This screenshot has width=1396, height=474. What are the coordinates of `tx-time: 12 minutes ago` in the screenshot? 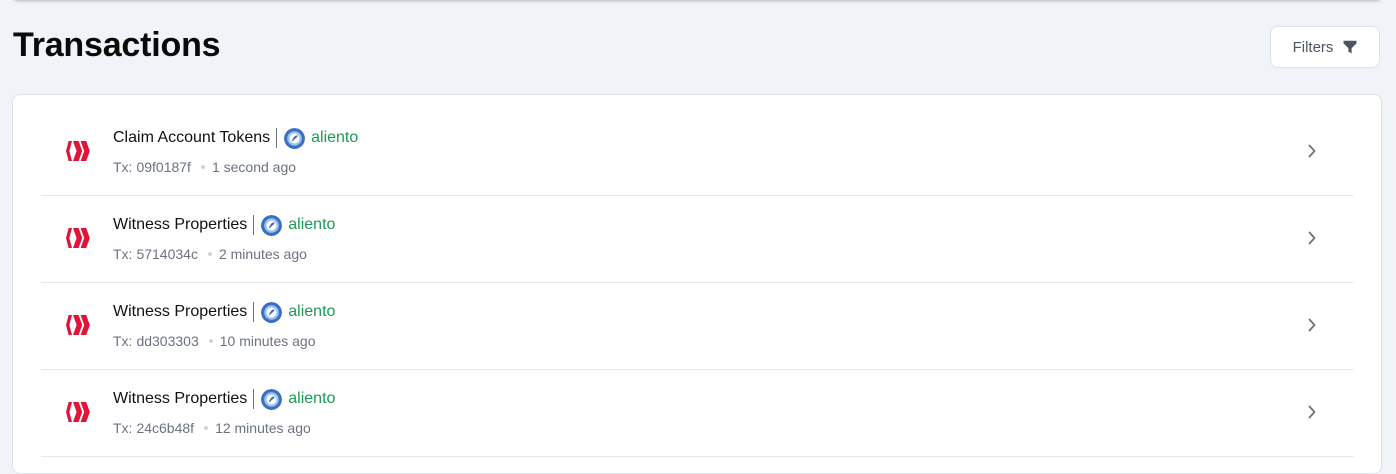 It's located at (263, 428).